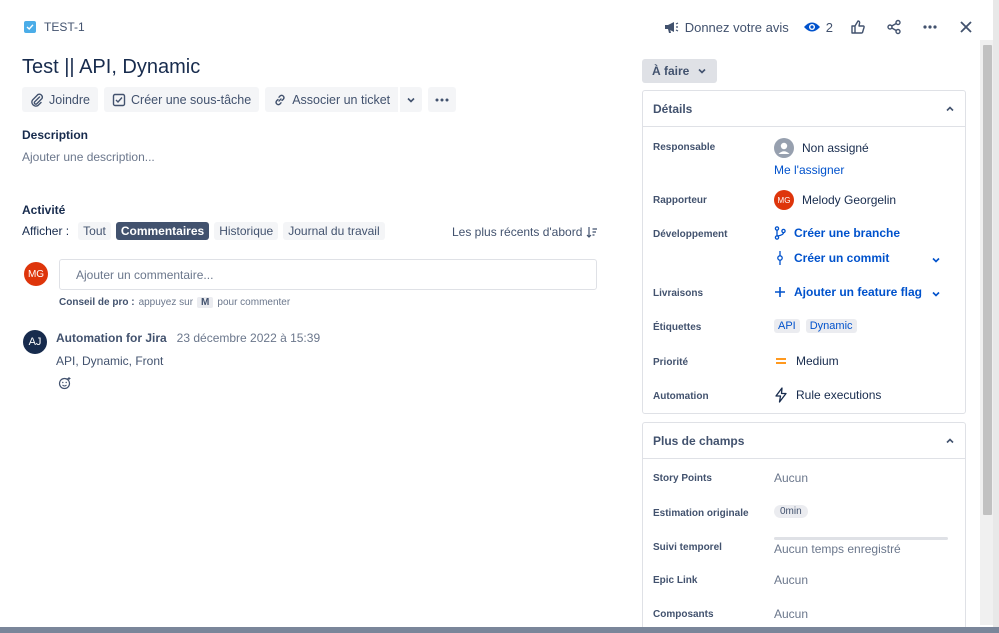  I want to click on link-issue-dropdown, so click(411, 99).